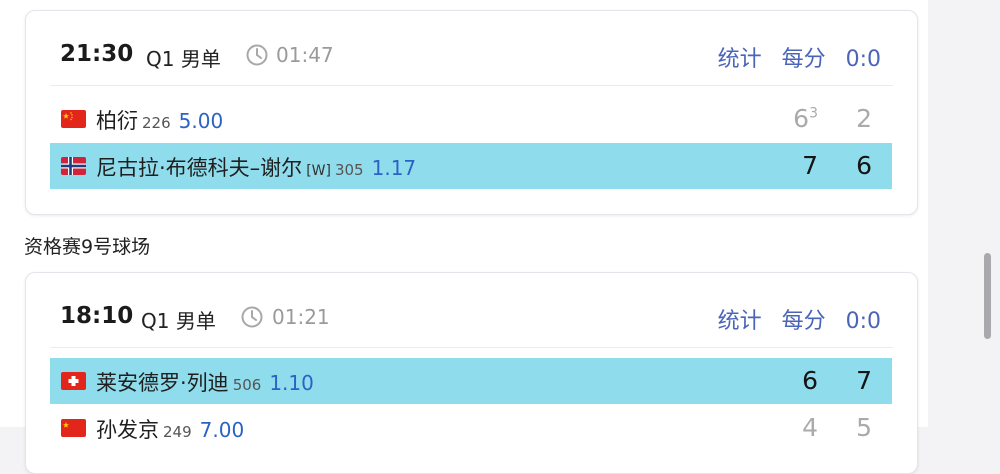 This screenshot has height=474, width=1000. I want to click on player-rank: 249, so click(177, 432).